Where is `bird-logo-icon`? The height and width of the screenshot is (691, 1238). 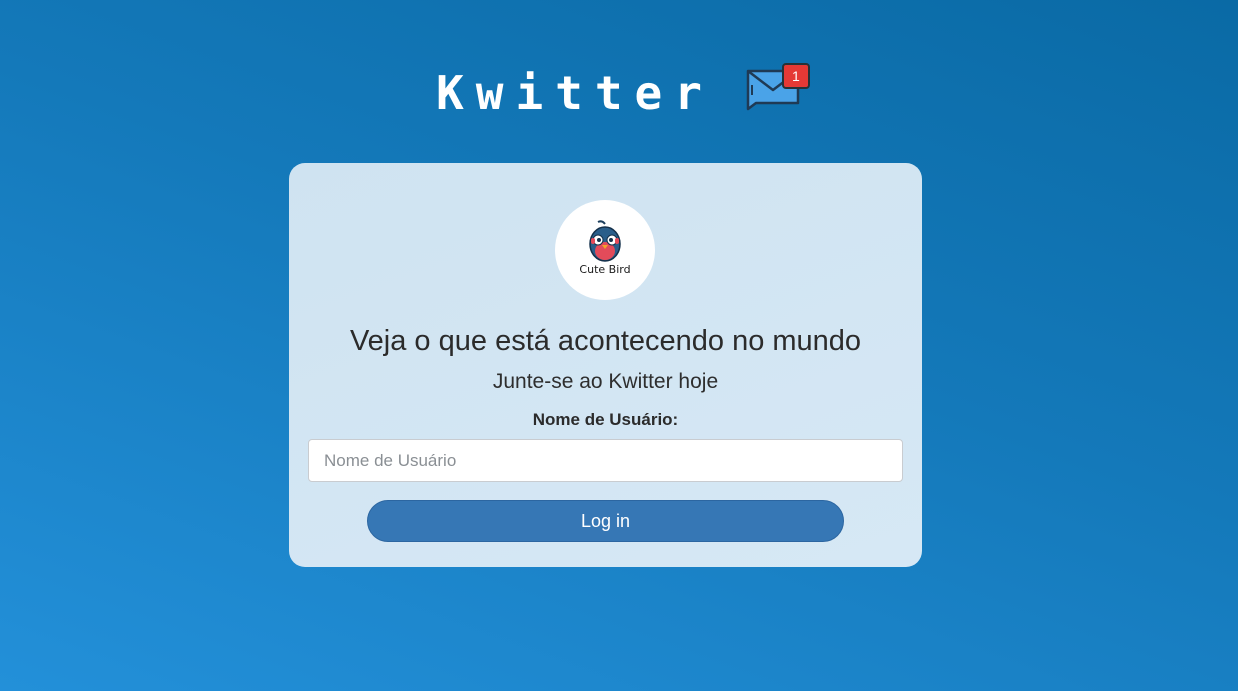
bird-logo-icon is located at coordinates (605, 241).